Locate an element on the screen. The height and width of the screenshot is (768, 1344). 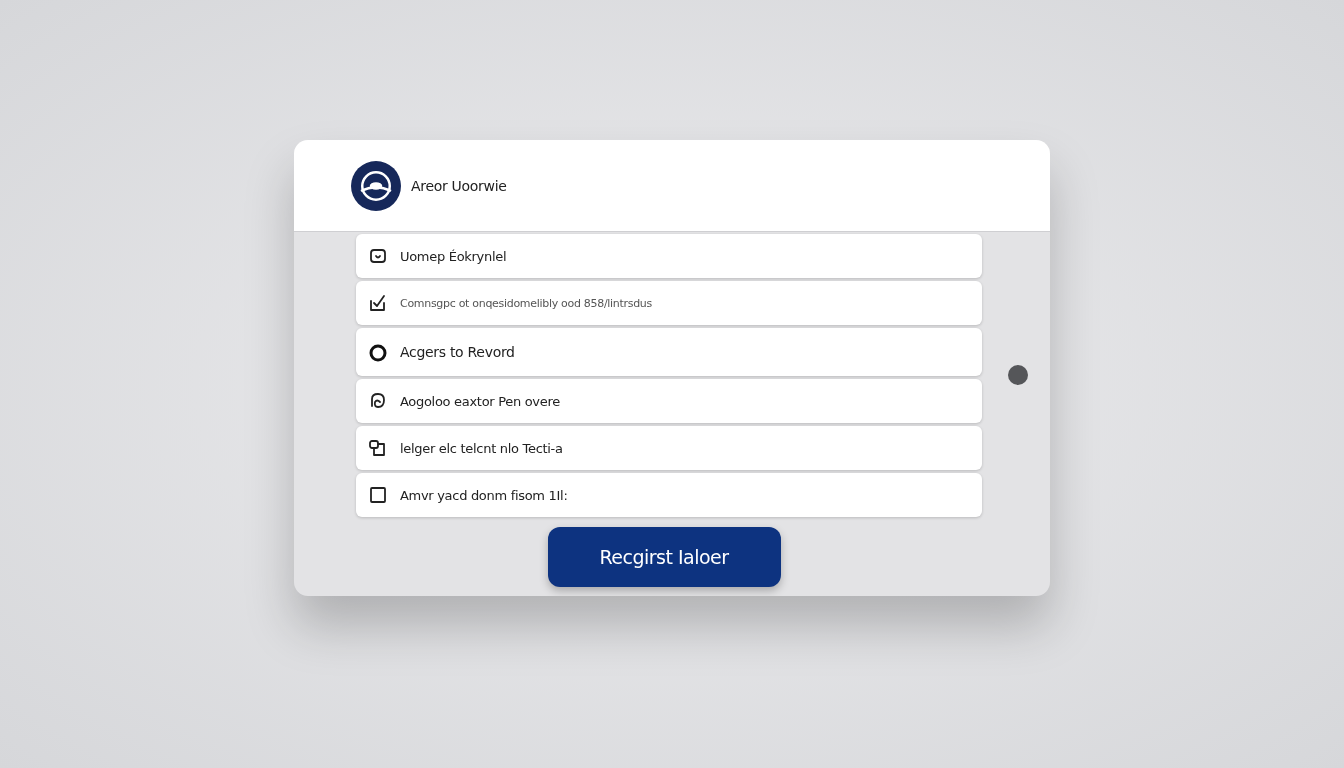
item-label: Uomep Éokrynlel is located at coordinates (453, 256).